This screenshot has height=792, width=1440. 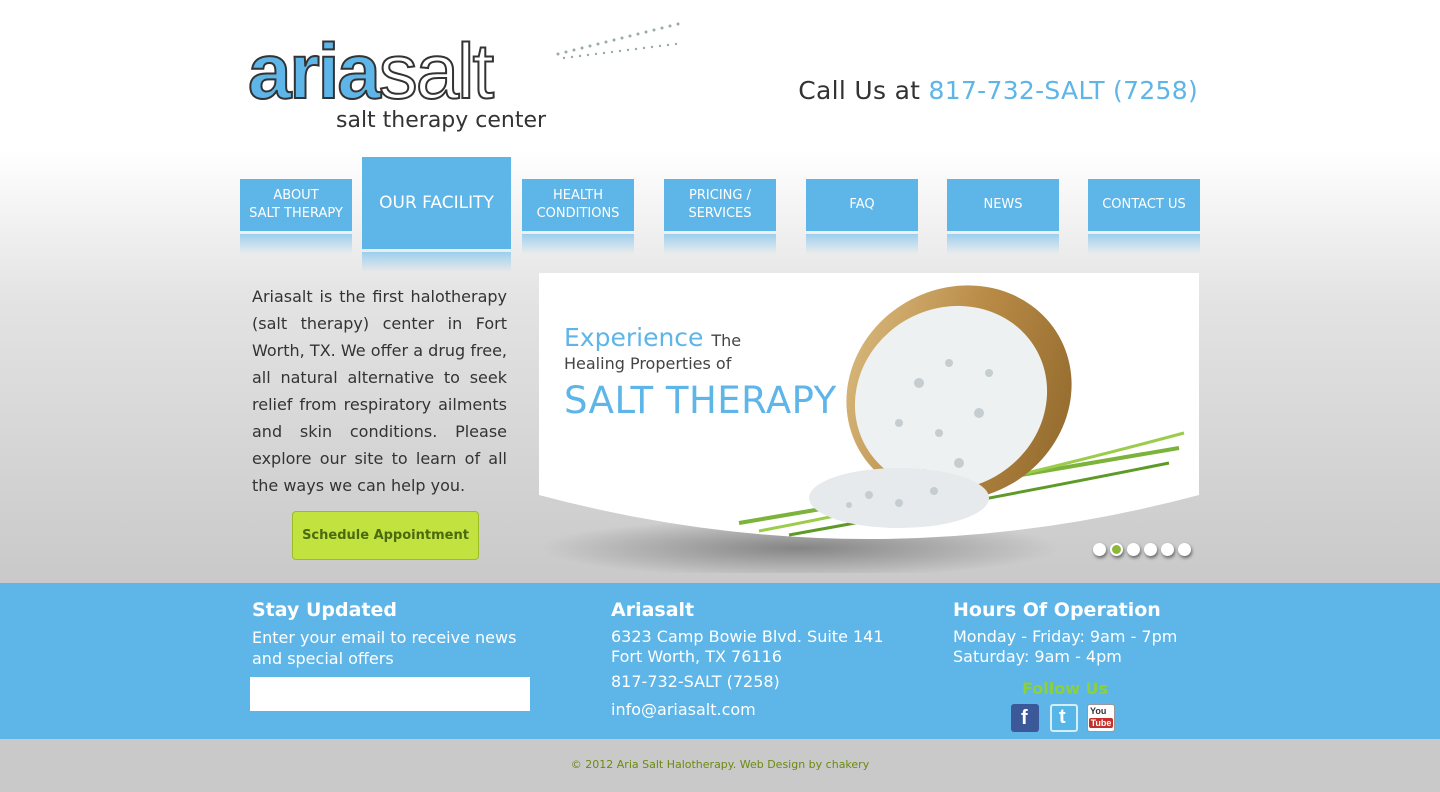 I want to click on nav-news-label: NEWS, so click(x=1003, y=204).